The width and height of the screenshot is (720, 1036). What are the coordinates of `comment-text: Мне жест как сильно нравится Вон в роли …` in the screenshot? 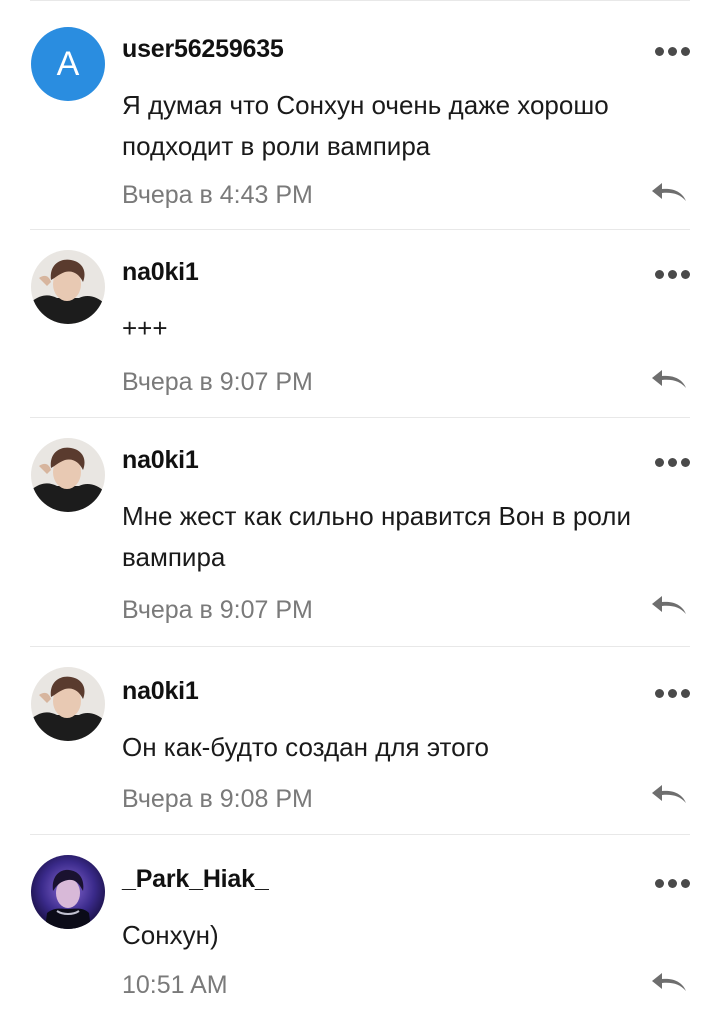 It's located at (376, 536).